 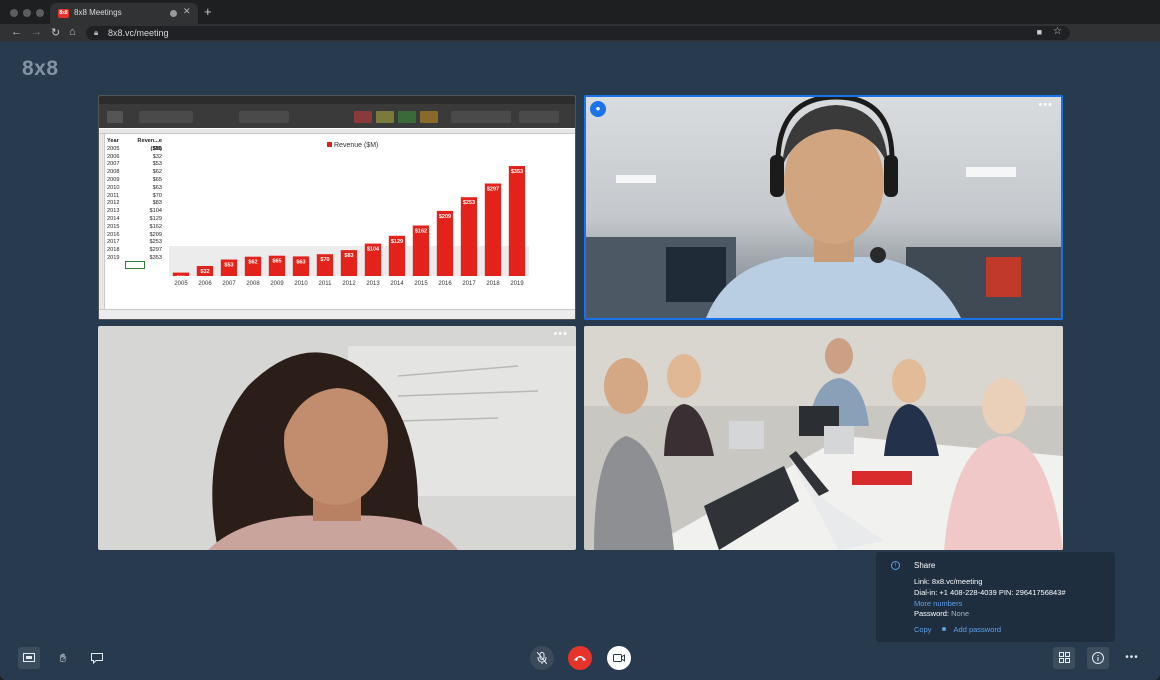 I want to click on url-text: 8x8.vc/meeting, so click(x=138, y=33).